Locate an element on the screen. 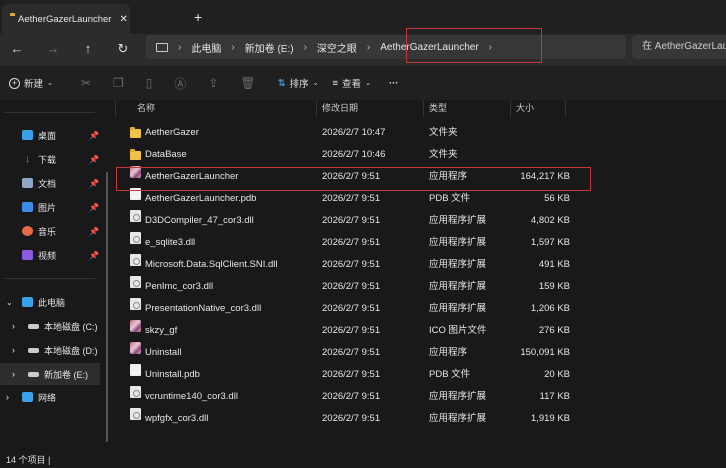  sidebar-item-drive-d: › 本地磁盘 (D:) is located at coordinates (52, 350).